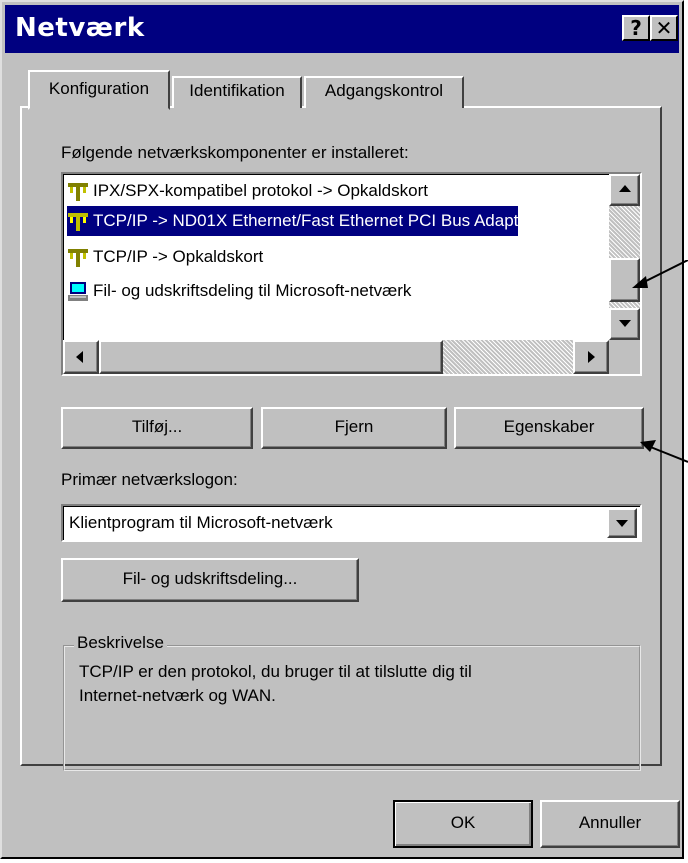 The width and height of the screenshot is (688, 863). Describe the element at coordinates (463, 824) in the screenshot. I see `ok-button: OK` at that location.